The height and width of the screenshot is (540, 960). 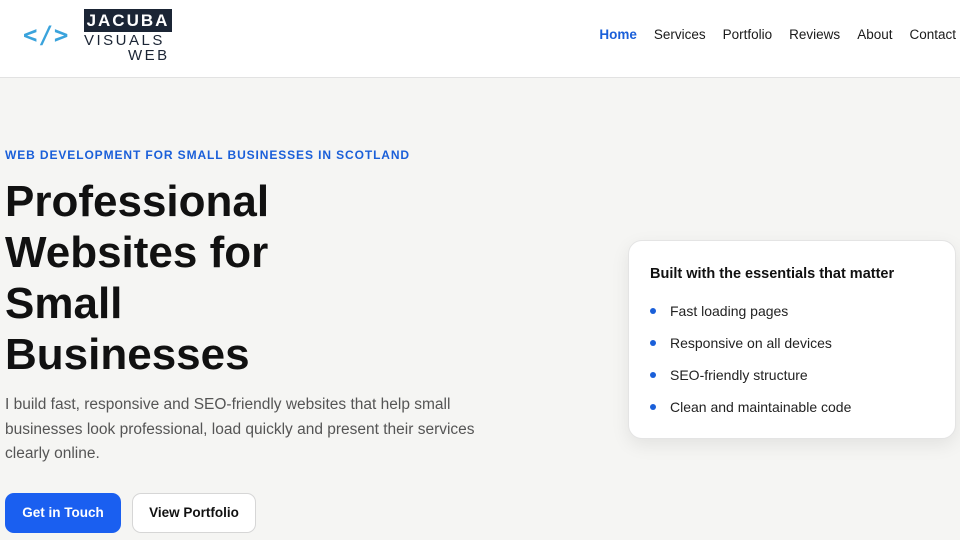 What do you see at coordinates (874, 35) in the screenshot?
I see `nav-about: About` at bounding box center [874, 35].